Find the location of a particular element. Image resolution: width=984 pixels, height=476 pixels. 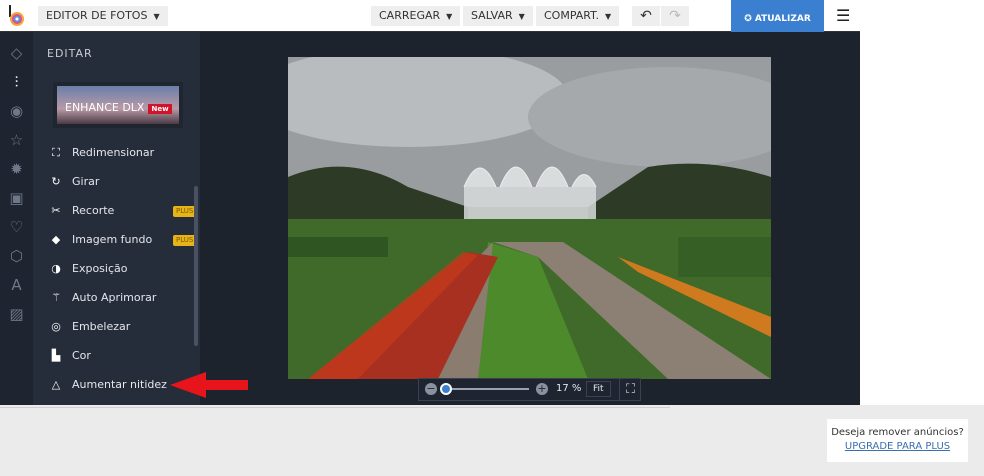

update-label: ATUALIZAR is located at coordinates (782, 19).